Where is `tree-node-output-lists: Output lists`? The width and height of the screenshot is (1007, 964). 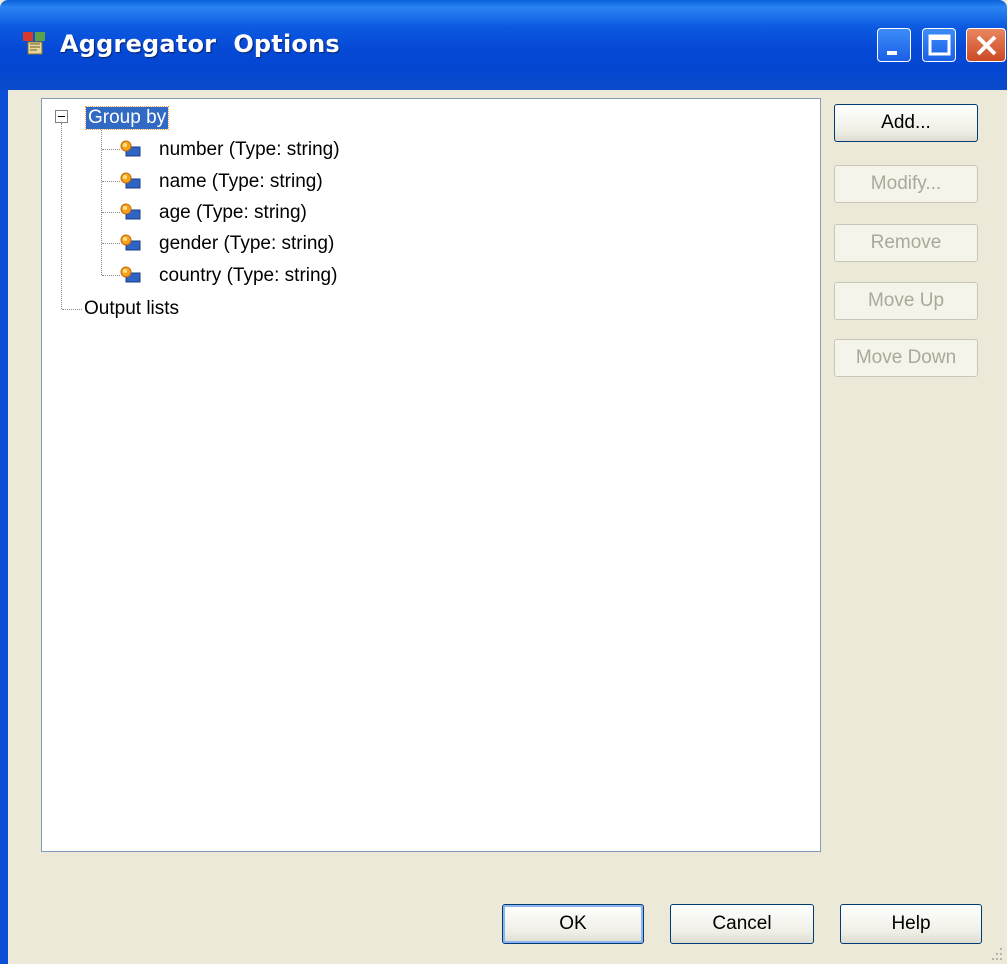 tree-node-output-lists: Output lists is located at coordinates (131, 309).